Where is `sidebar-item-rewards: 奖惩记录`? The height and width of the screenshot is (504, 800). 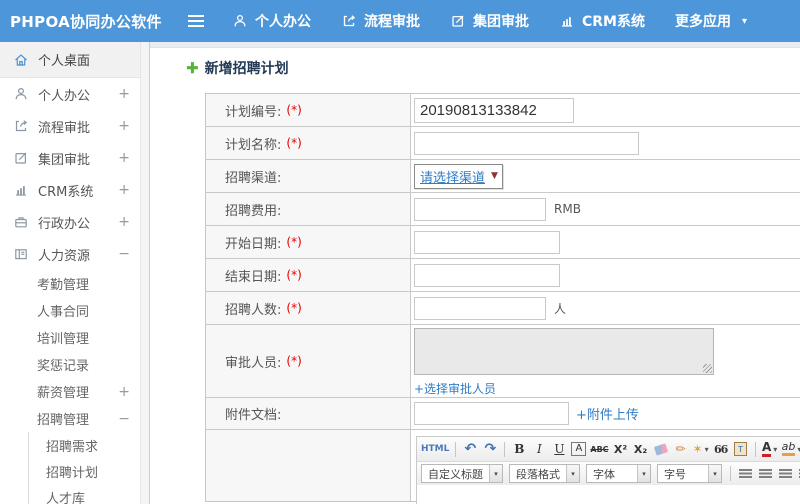
sidebar-item-rewards: 奖惩记录 is located at coordinates (74, 364).